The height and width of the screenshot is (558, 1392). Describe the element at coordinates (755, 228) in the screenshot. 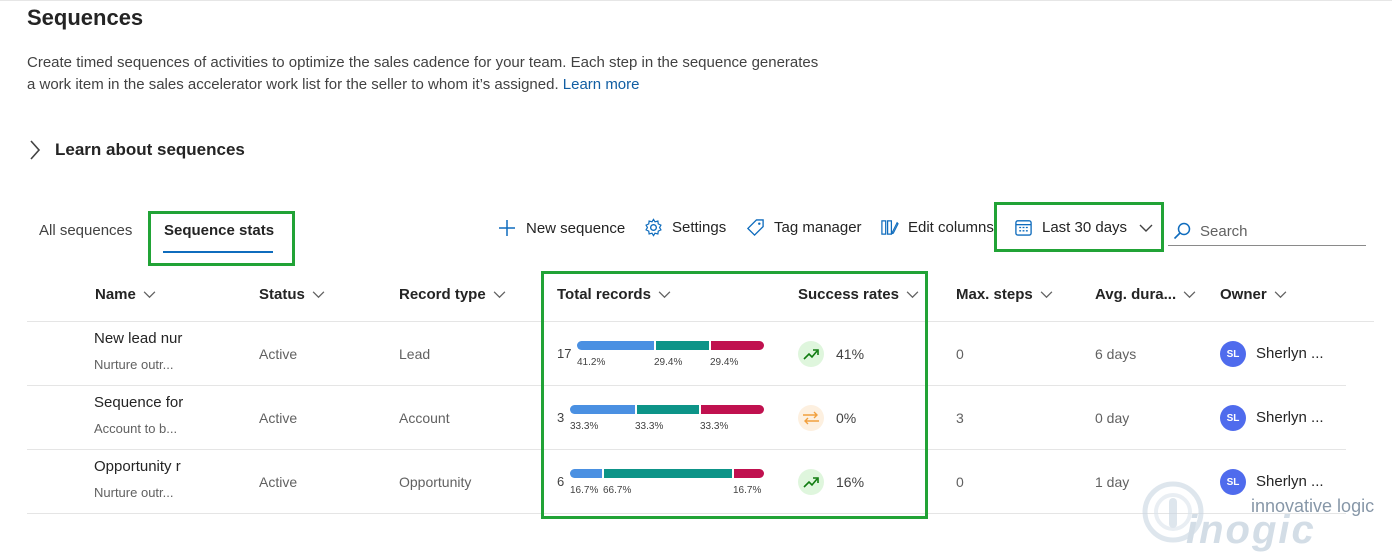

I see `tag-icon` at that location.